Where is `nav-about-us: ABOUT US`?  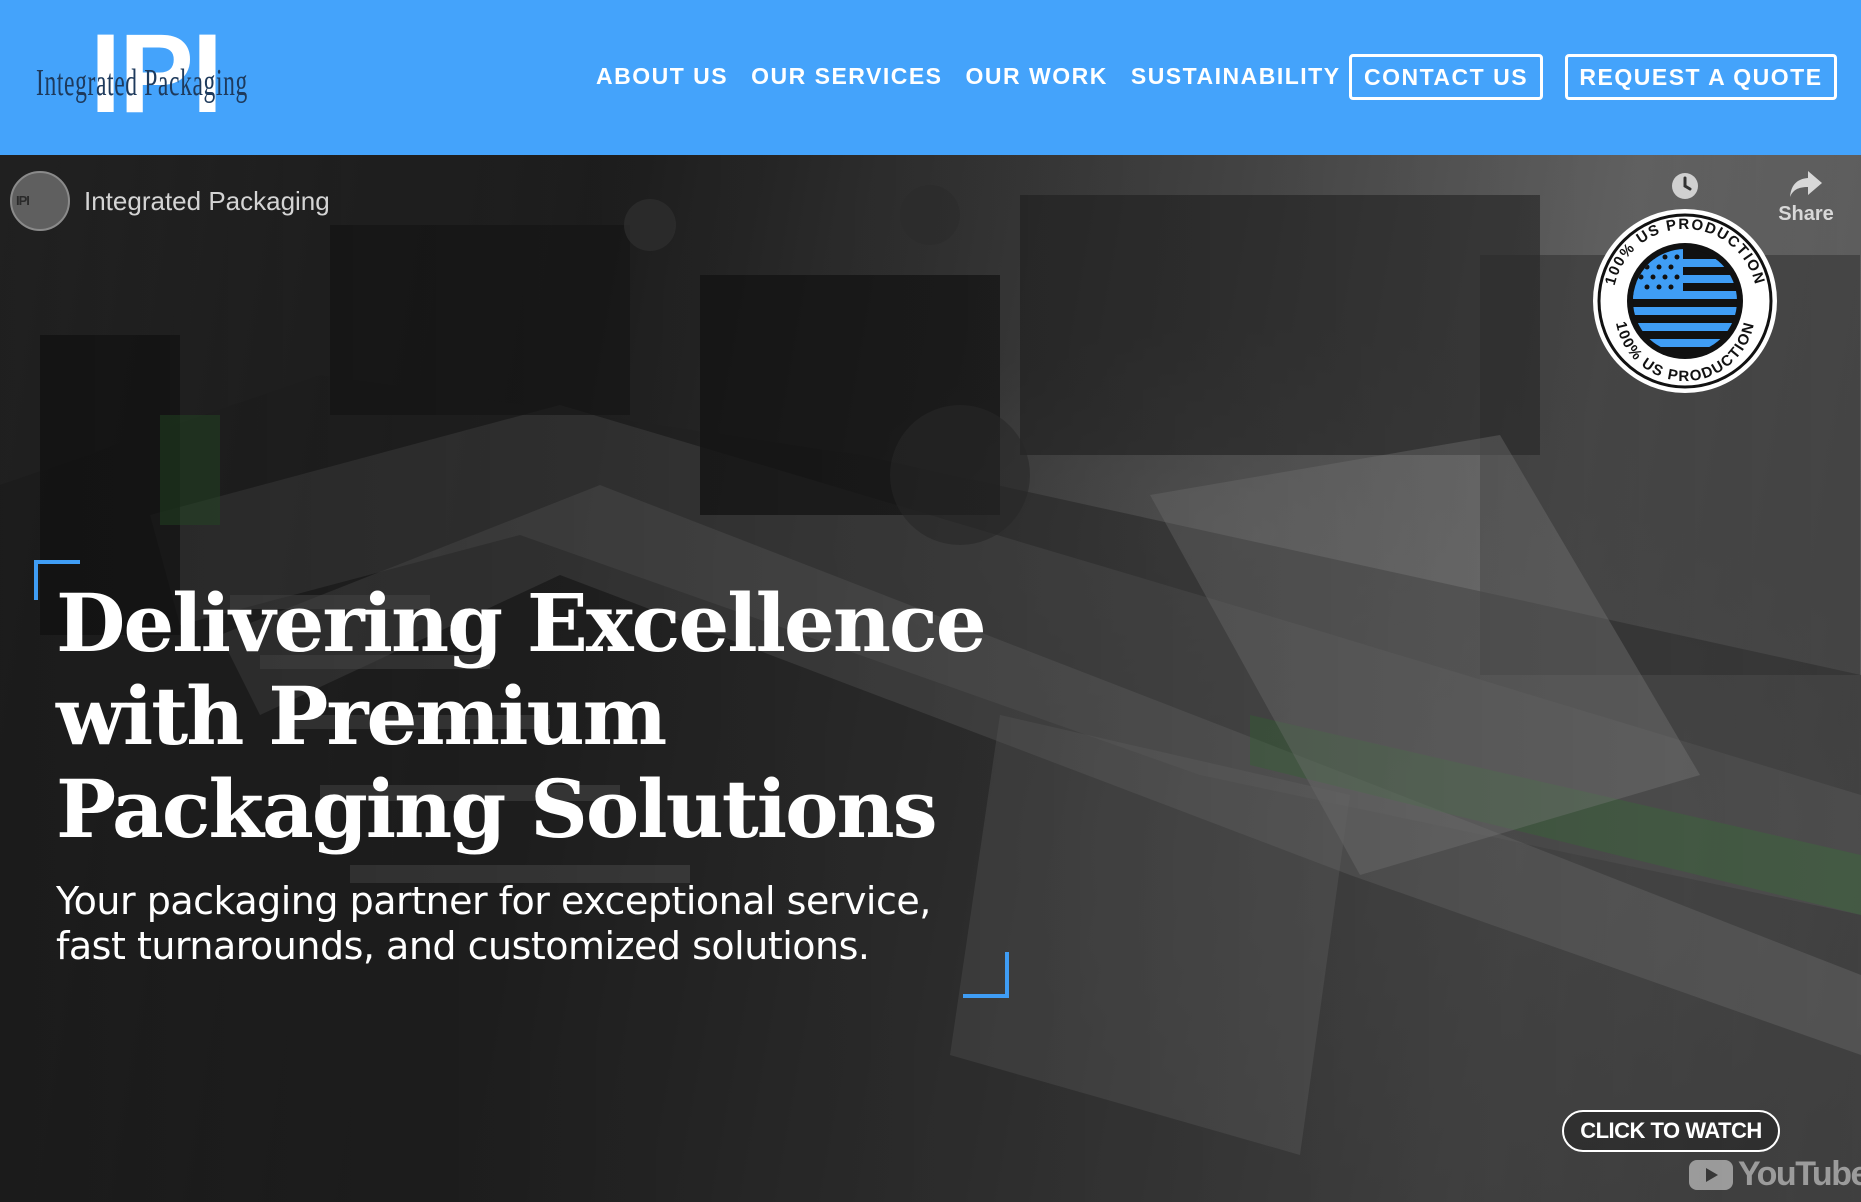 nav-about-us: ABOUT US is located at coordinates (662, 76).